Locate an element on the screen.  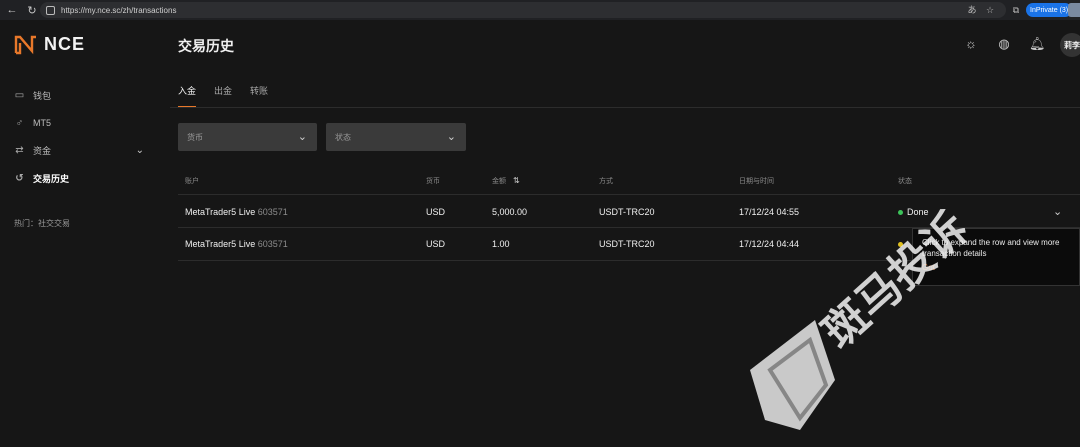
sidebar-item-wallet: ▭ 钱包 is located at coordinates (79, 95).